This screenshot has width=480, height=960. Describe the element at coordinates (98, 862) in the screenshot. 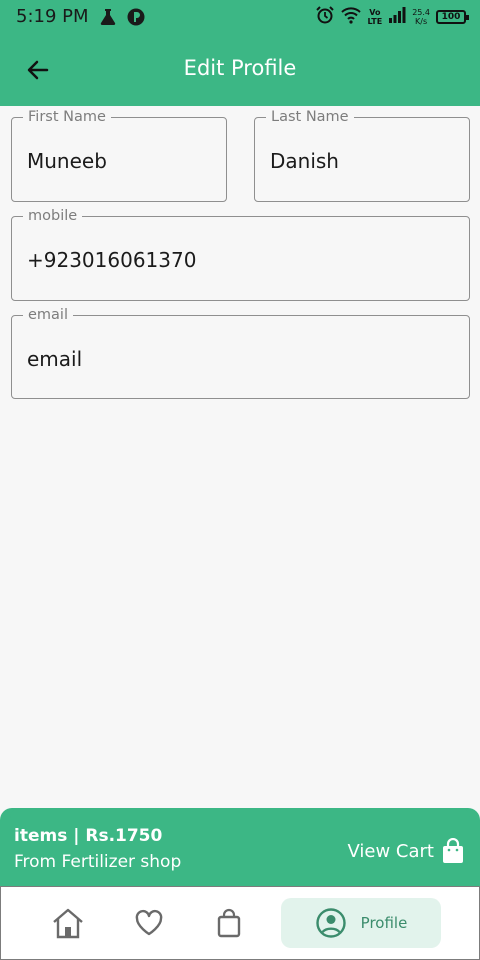

I see `cart-shop-name: From Fertilizer shop` at that location.